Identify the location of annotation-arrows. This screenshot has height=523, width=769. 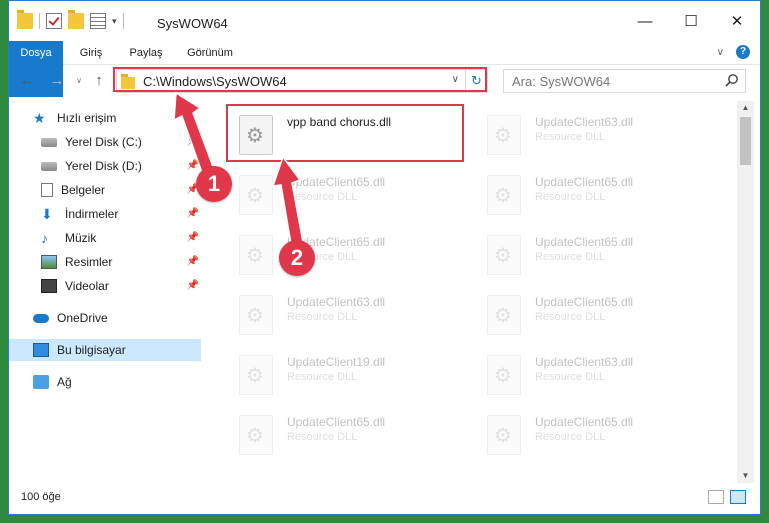
(239, 171).